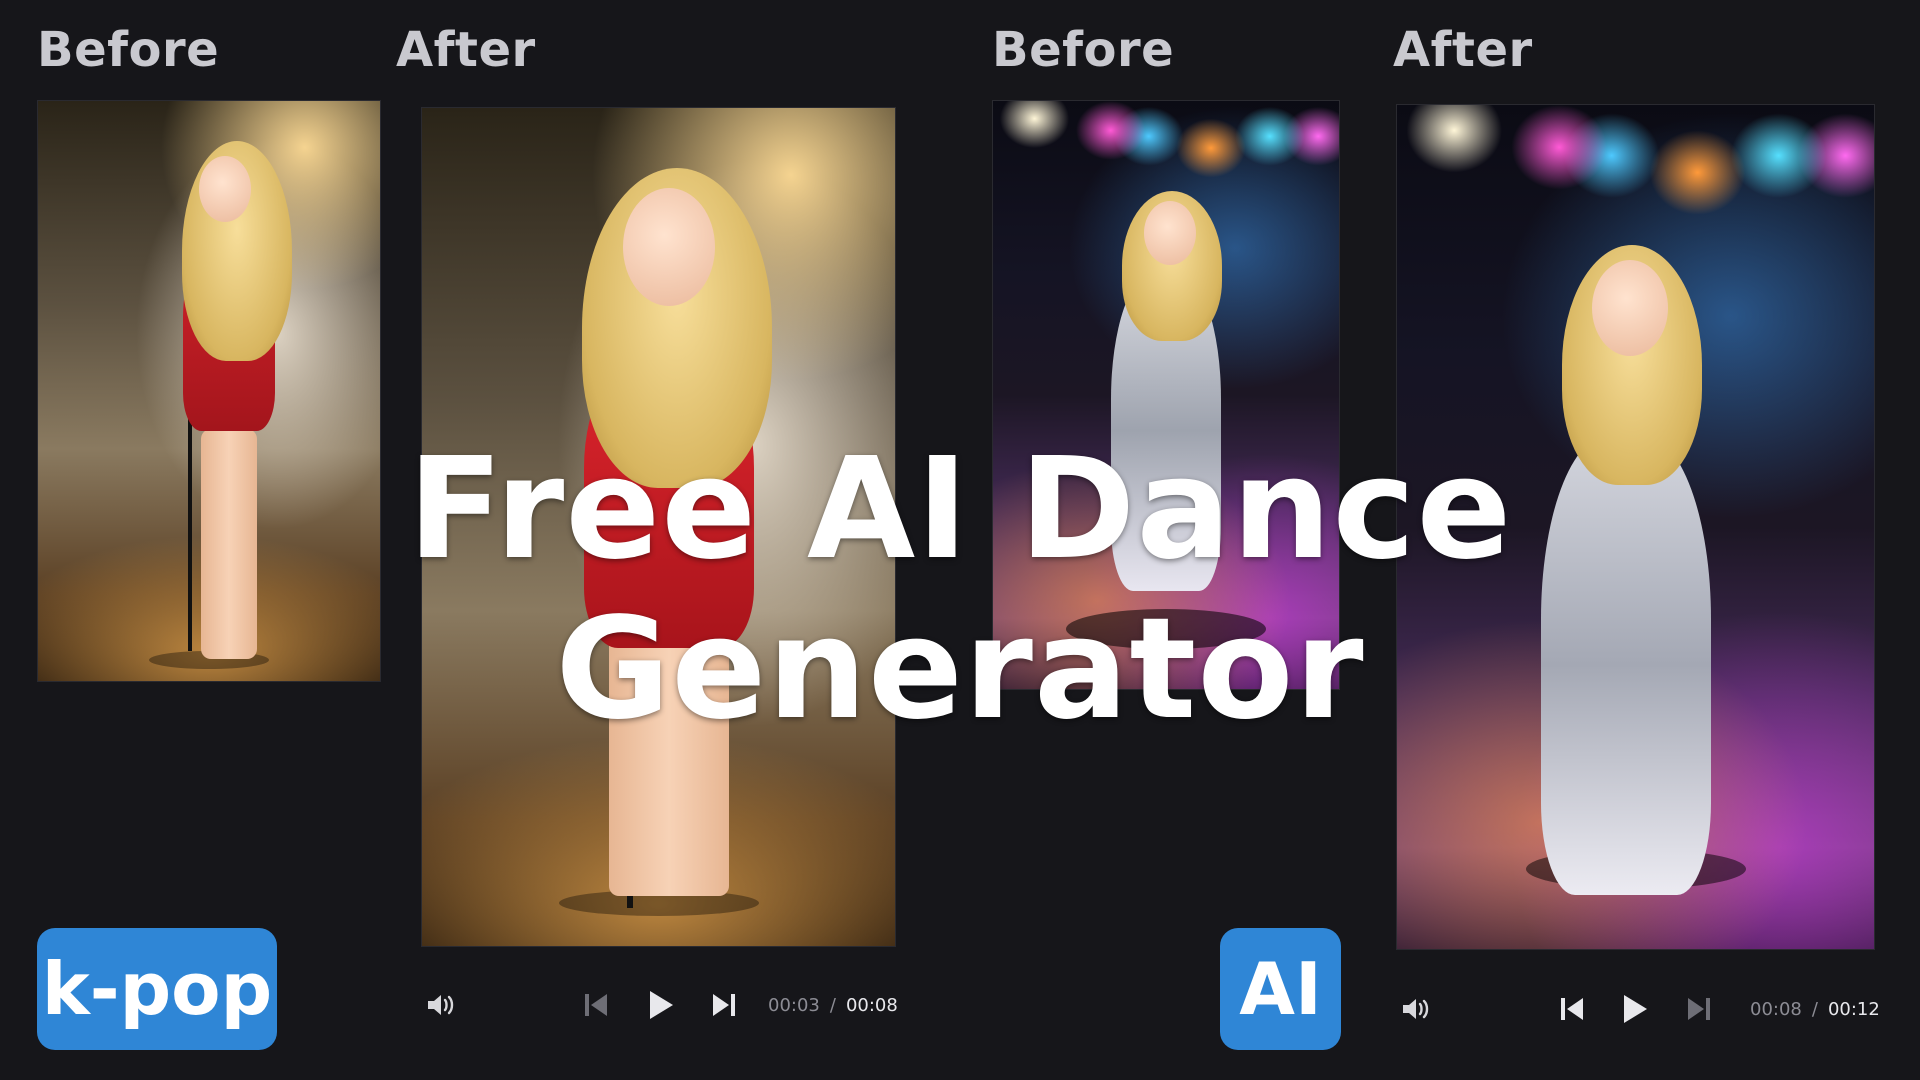  I want to click on left-time-display: 00:03 / 00:08, so click(833, 1005).